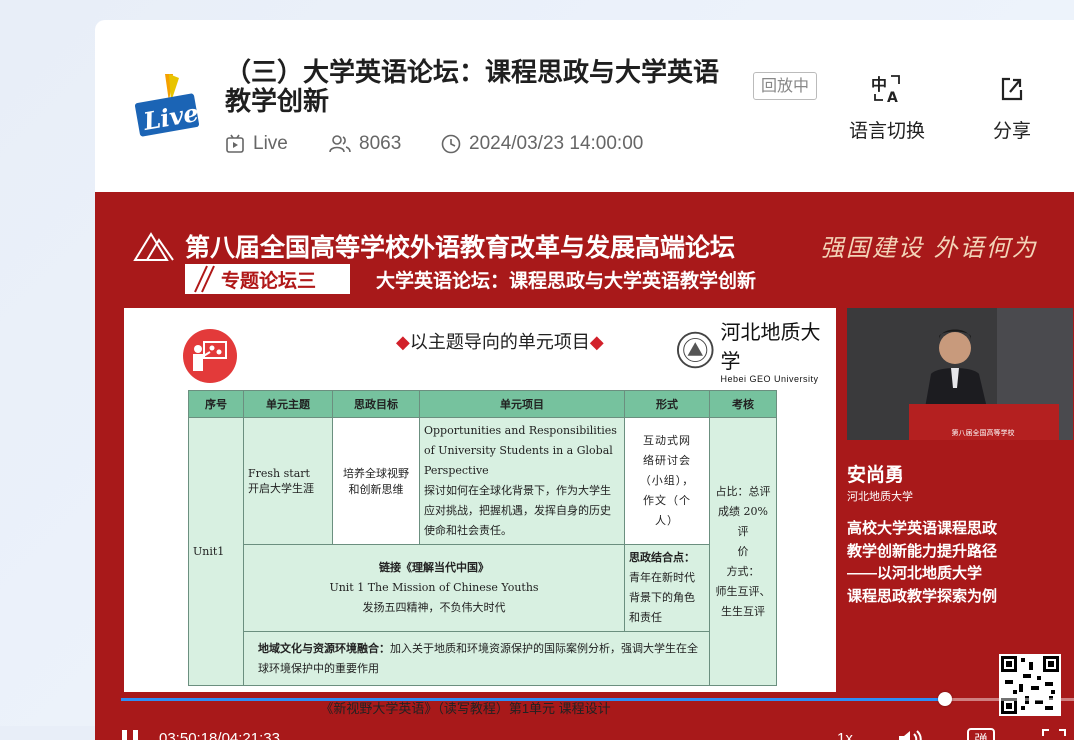  I want to click on volume-icon, so click(910, 735).